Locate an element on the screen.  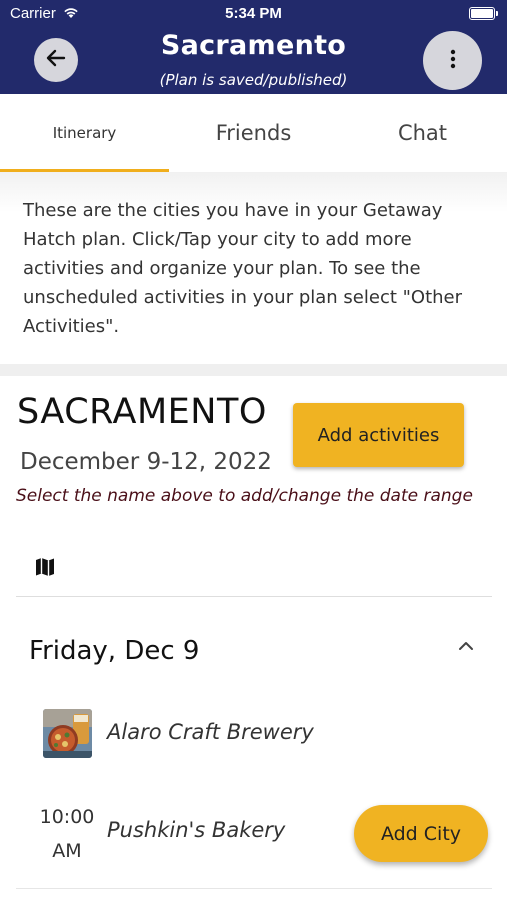
map-icon is located at coordinates (45, 569).